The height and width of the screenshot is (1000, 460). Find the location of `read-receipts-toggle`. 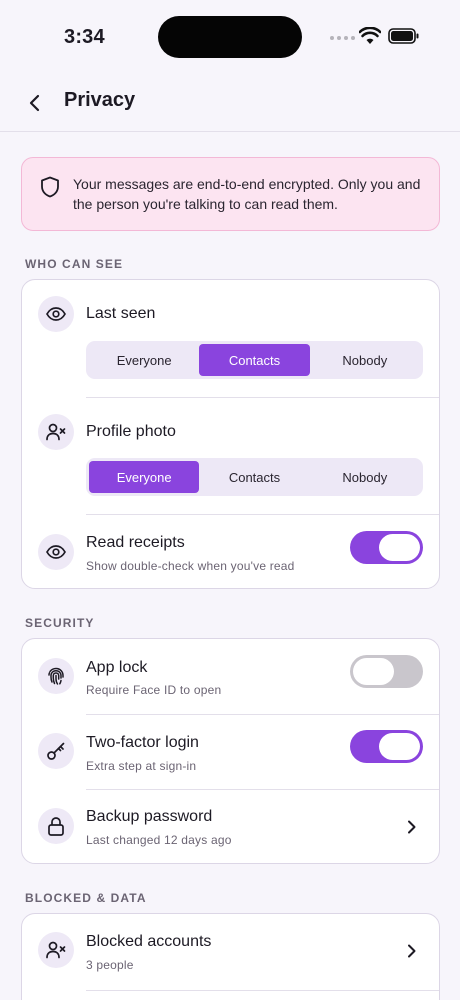

read-receipts-toggle is located at coordinates (386, 547).